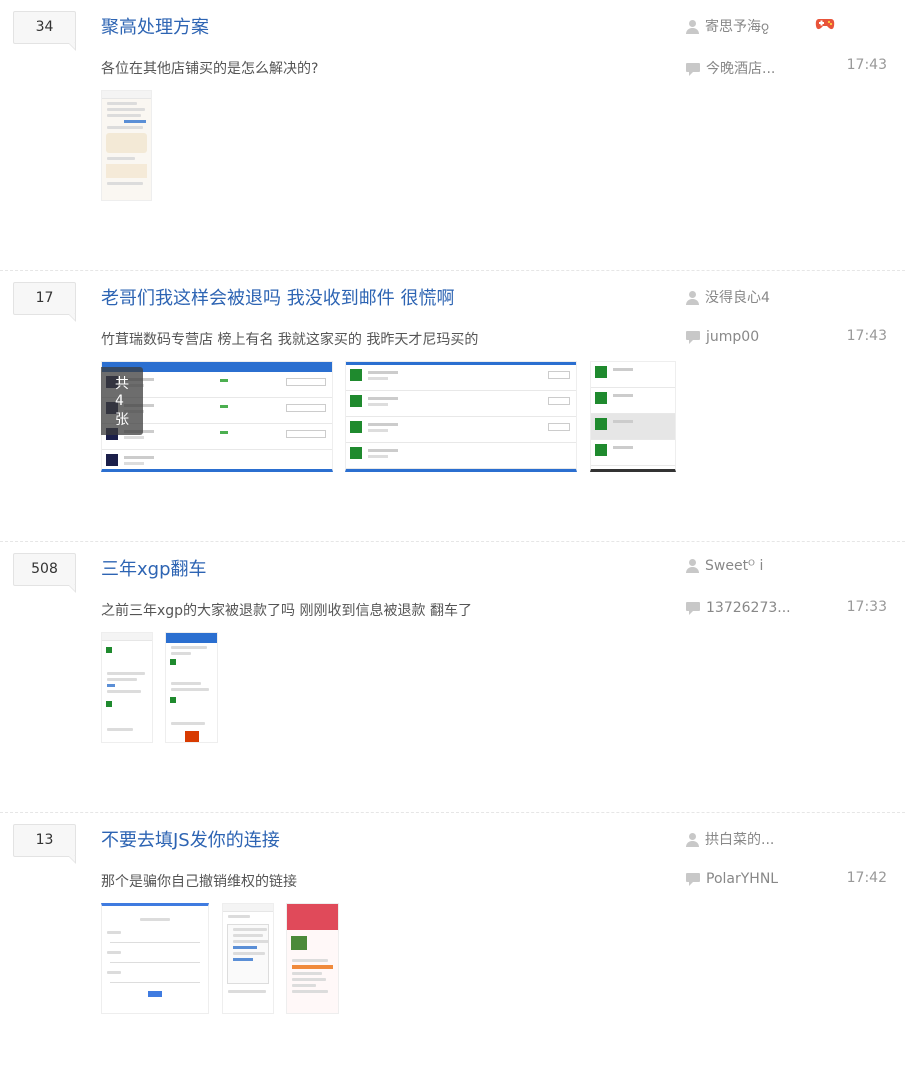 This screenshot has width=905, height=1079. What do you see at coordinates (44, 573) in the screenshot?
I see `reply-count: 508` at bounding box center [44, 573].